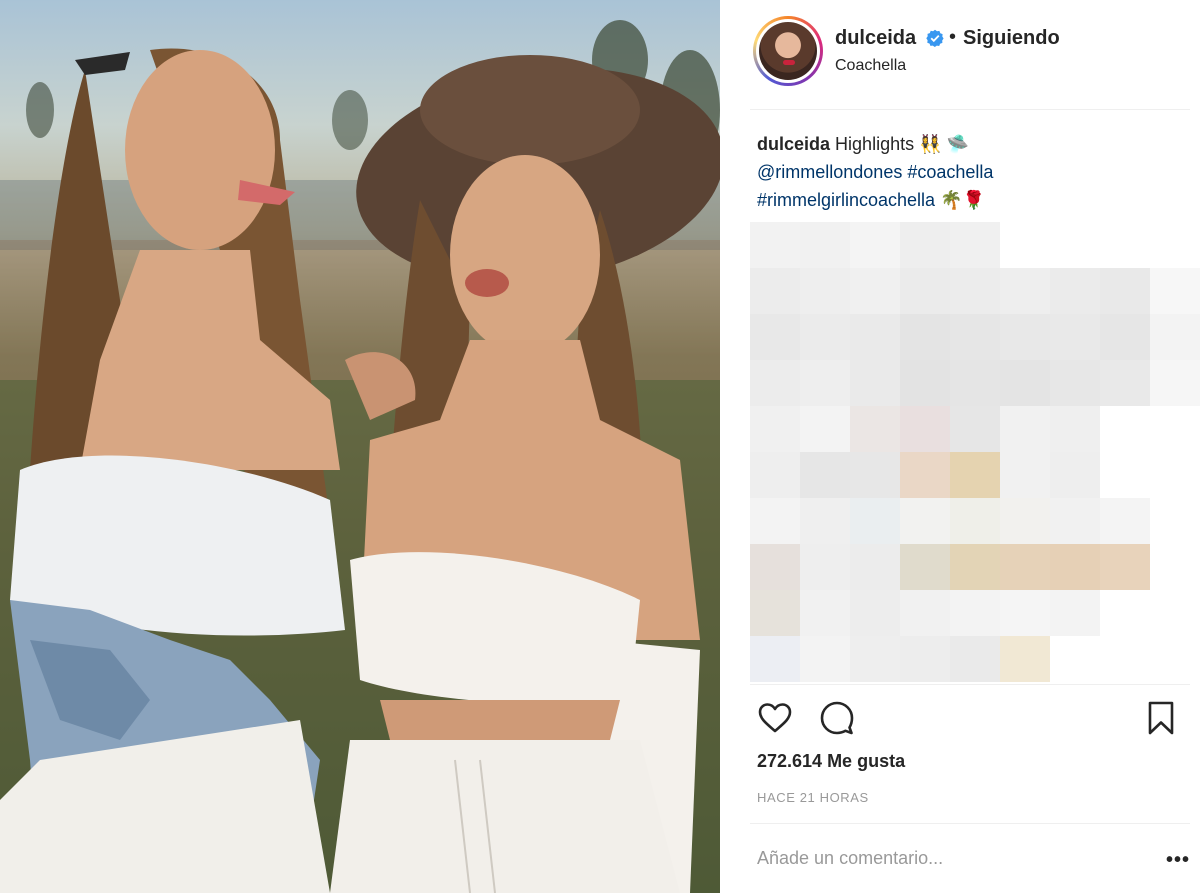 The image size is (1200, 893). What do you see at coordinates (1178, 860) in the screenshot?
I see `more-options-button: •••` at bounding box center [1178, 860].